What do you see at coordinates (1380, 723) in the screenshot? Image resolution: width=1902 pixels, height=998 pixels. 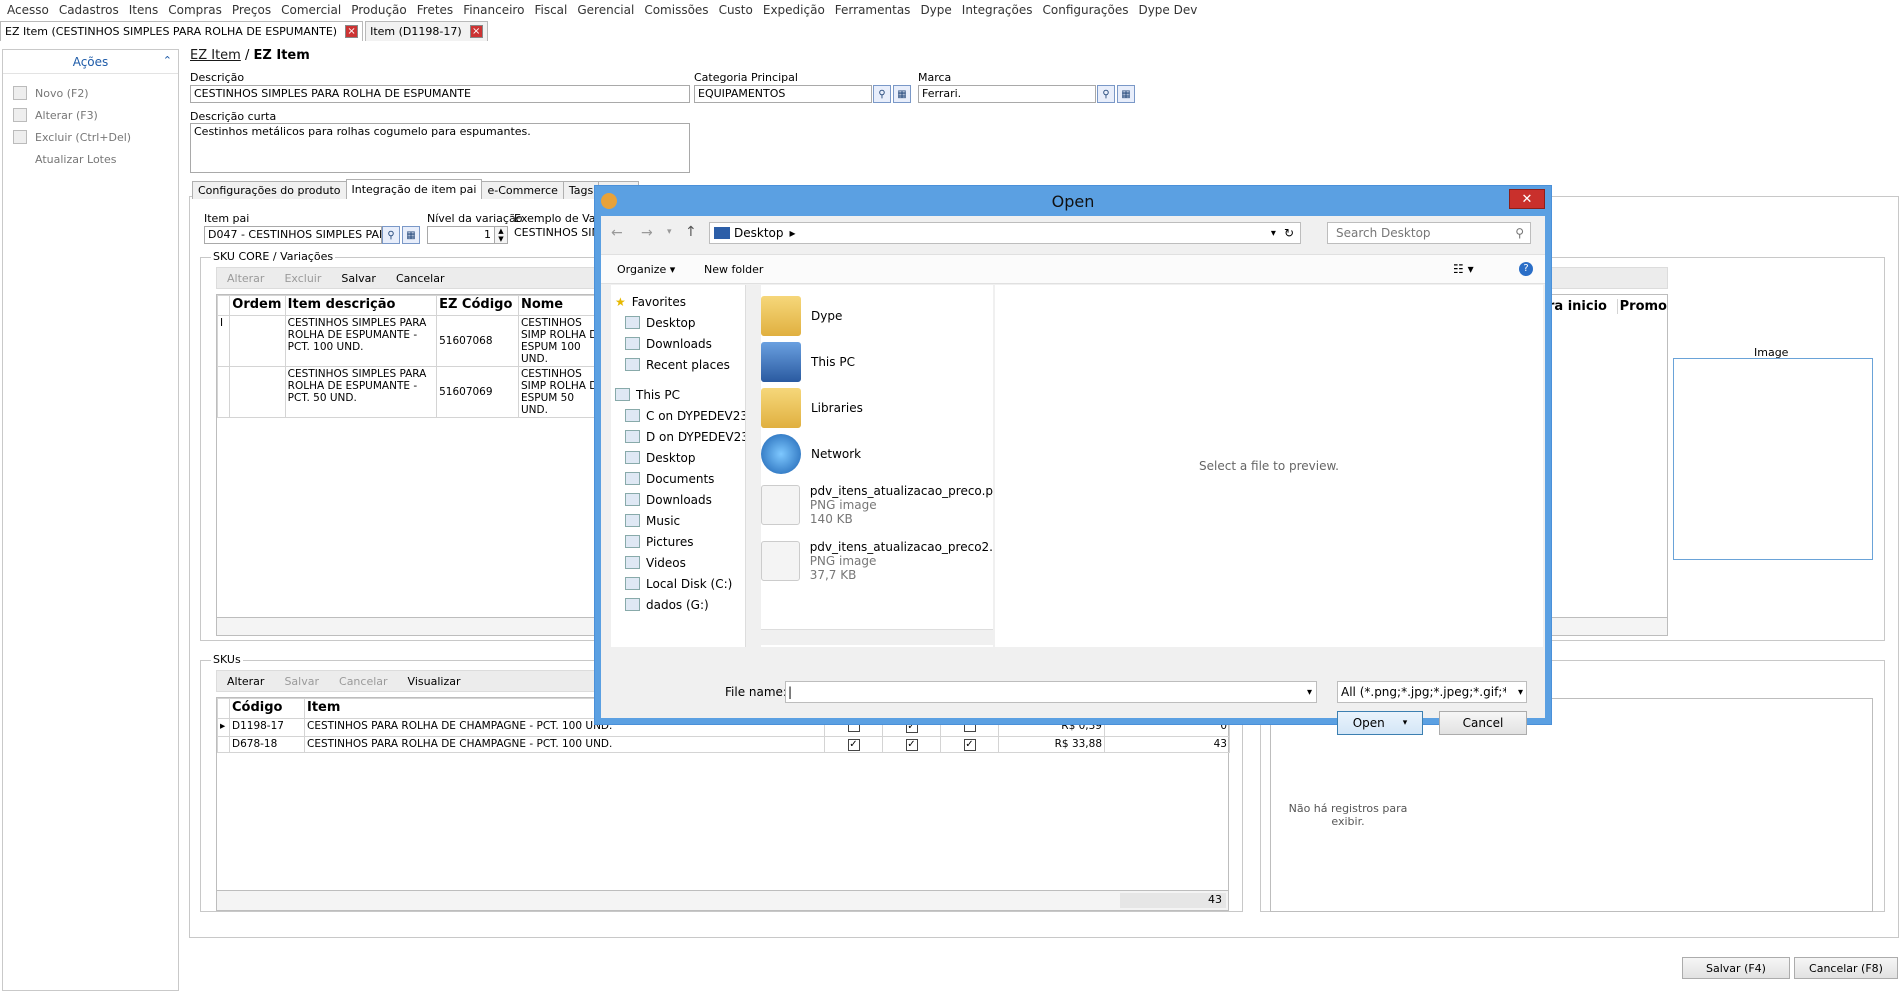 I see `open-button: Open ▾` at bounding box center [1380, 723].